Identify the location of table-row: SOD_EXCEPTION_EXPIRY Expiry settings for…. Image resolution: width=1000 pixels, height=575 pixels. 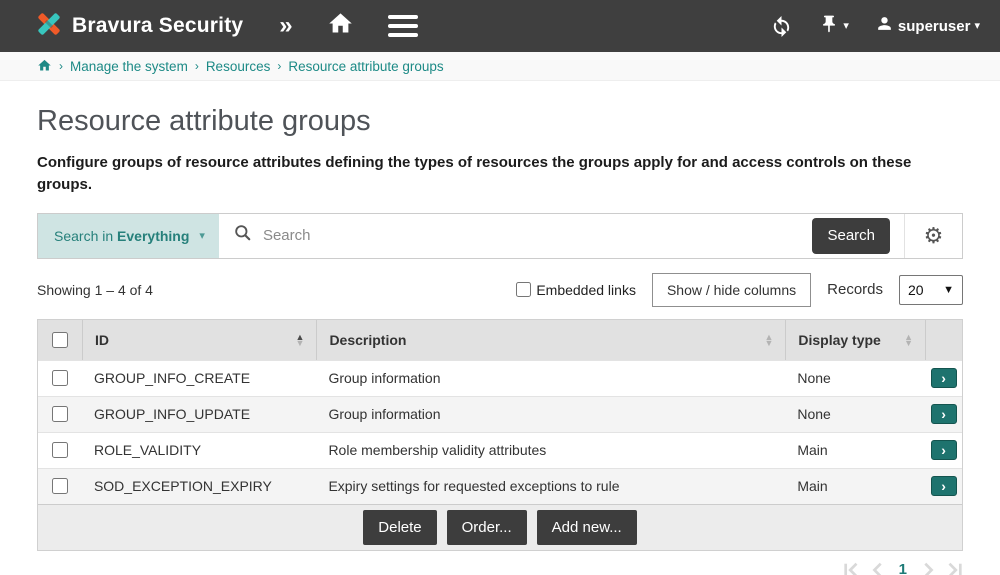
(500, 485).